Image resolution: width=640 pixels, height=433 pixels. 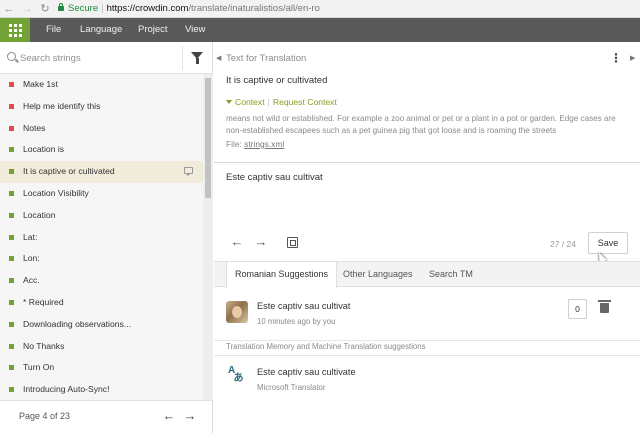 What do you see at coordinates (427, 244) in the screenshot?
I see `editor-toolbar: ← → 27 / 24 Save` at bounding box center [427, 244].